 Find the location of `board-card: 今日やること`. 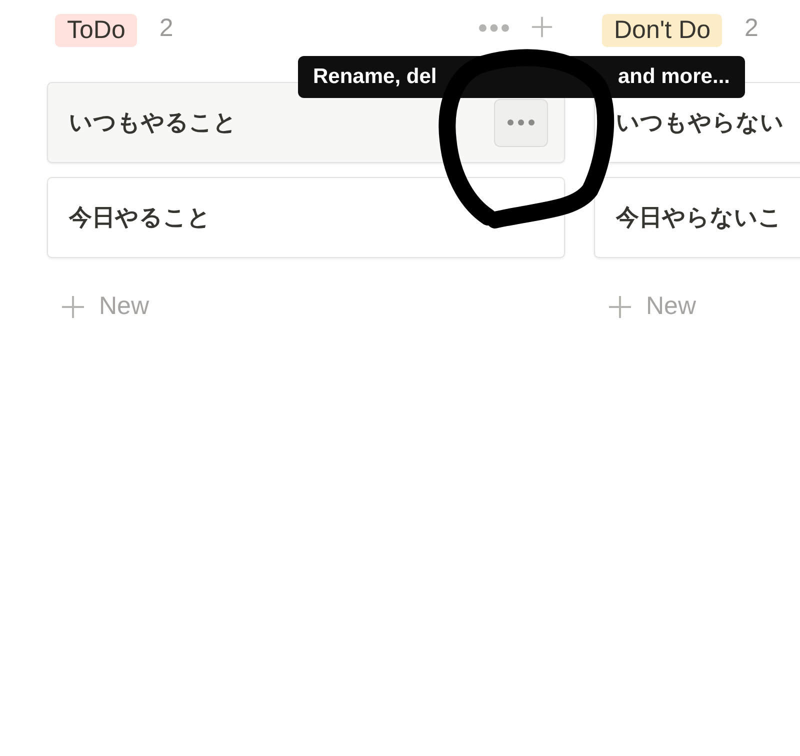

board-card: 今日やること is located at coordinates (306, 217).